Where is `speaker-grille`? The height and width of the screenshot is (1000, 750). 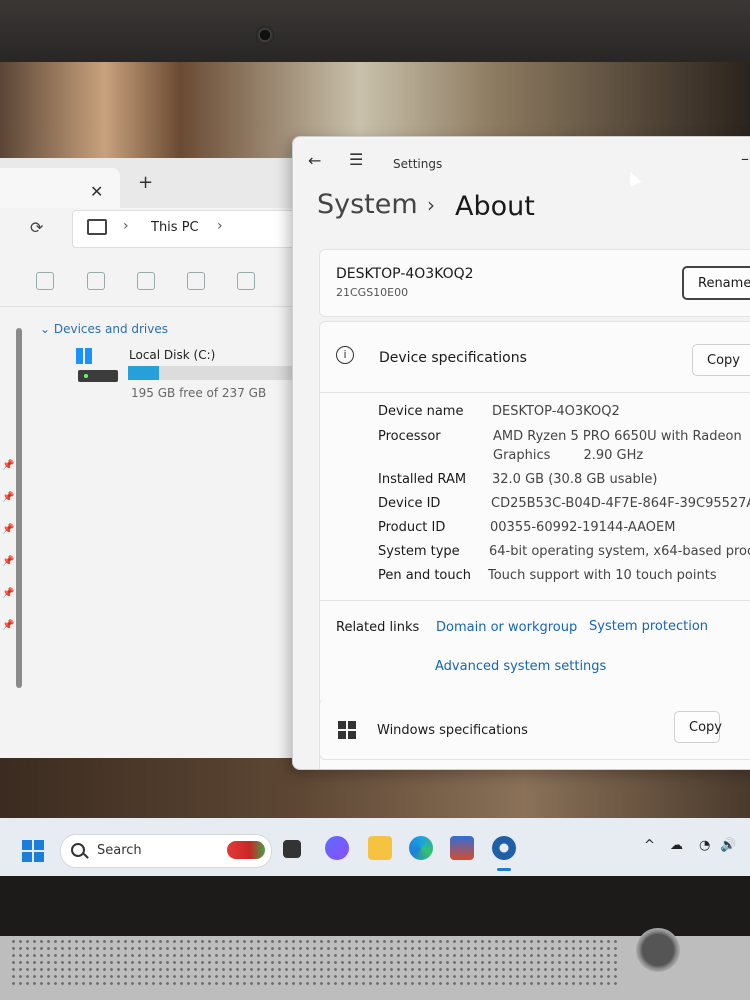
speaker-grille is located at coordinates (315, 963).